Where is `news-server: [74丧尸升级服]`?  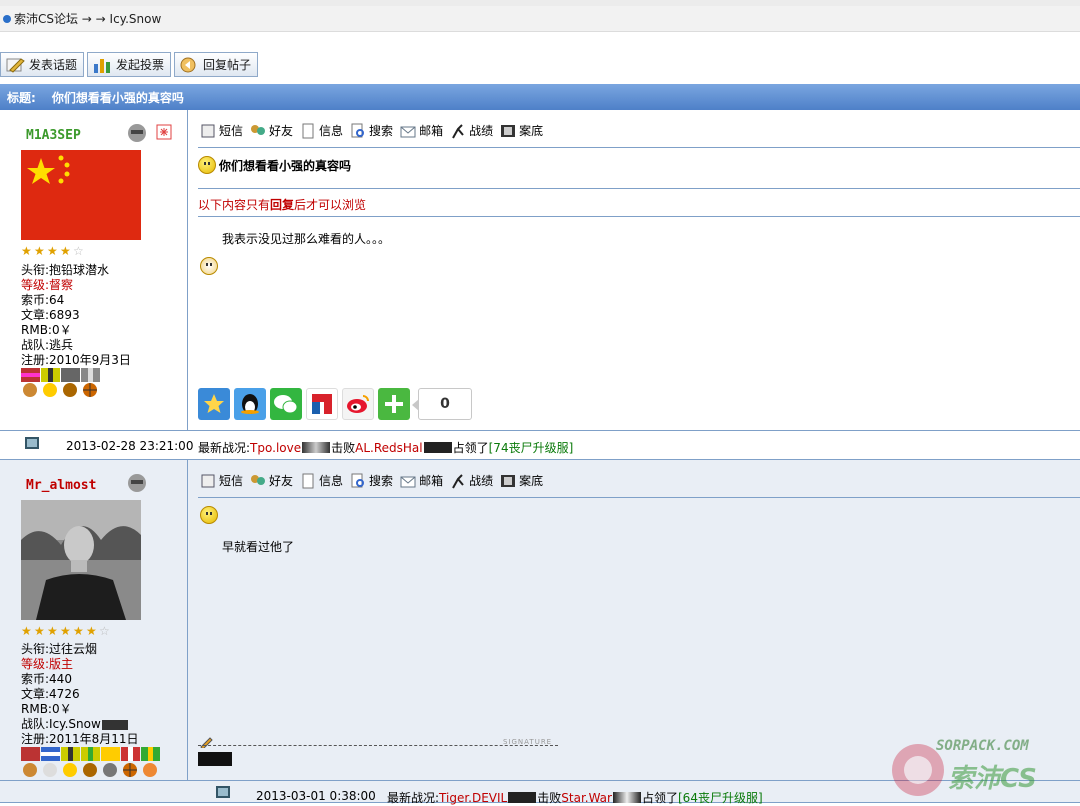 news-server: [74丧尸升级服] is located at coordinates (531, 447).